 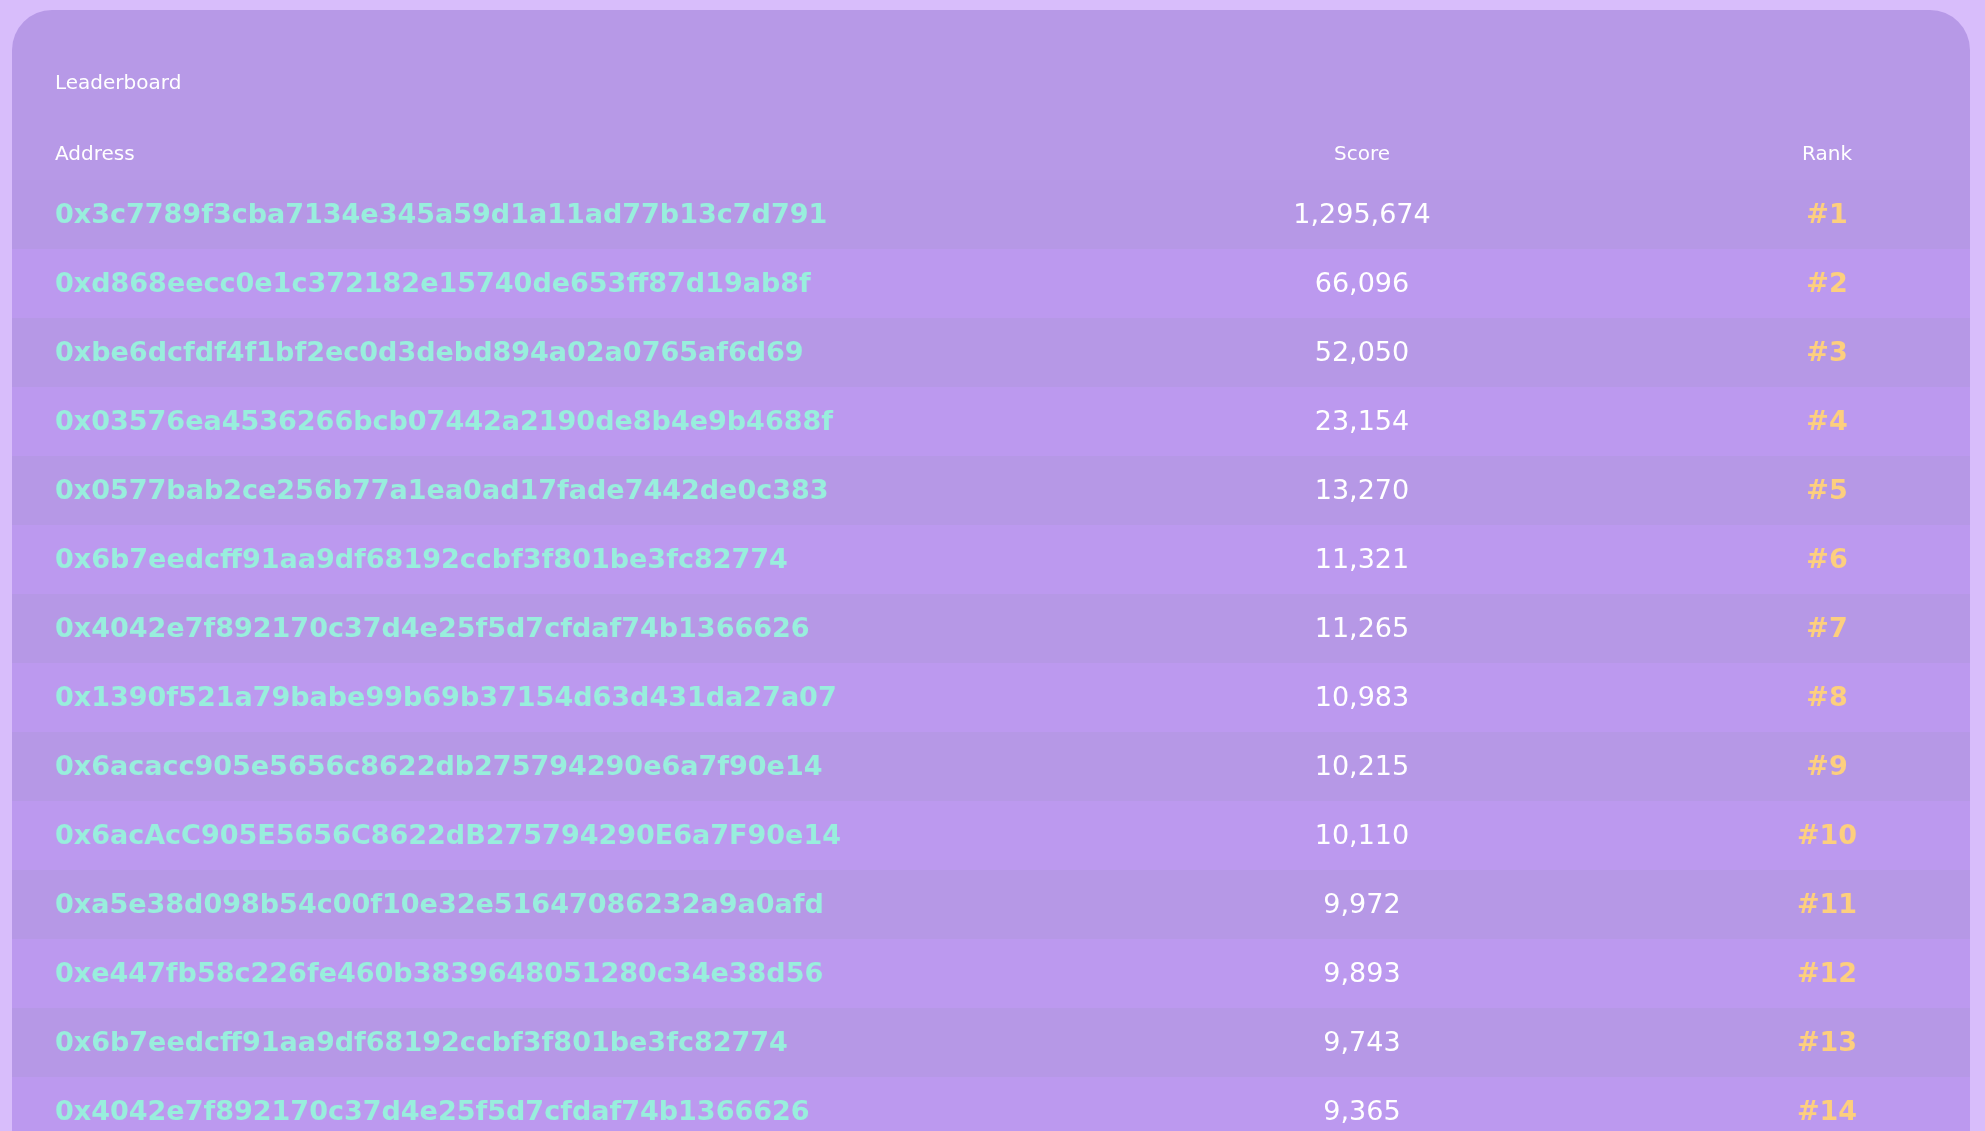 What do you see at coordinates (446, 697) in the screenshot?
I see `address-link: 0x1390f521a79babe99b69b37154d63d431da27a07` at bounding box center [446, 697].